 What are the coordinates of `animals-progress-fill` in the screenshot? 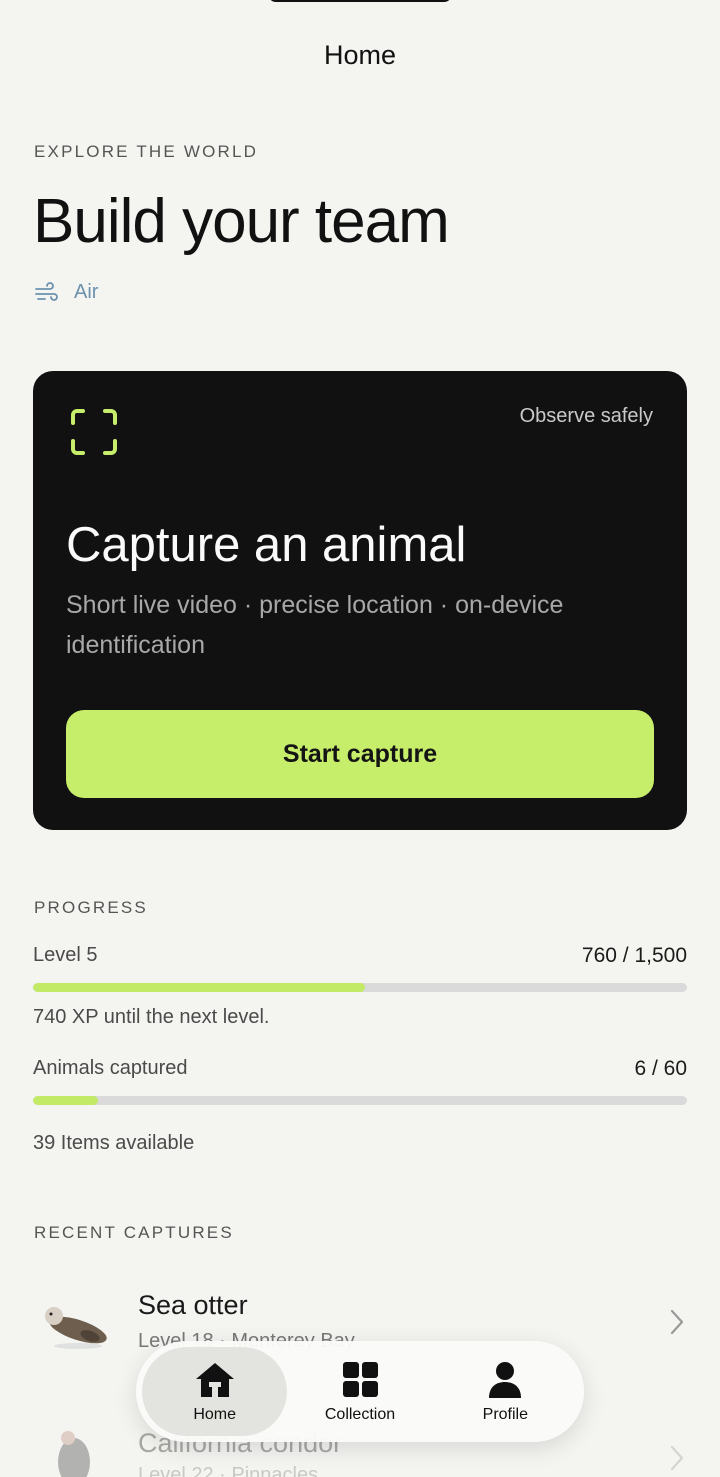 It's located at (66, 1100).